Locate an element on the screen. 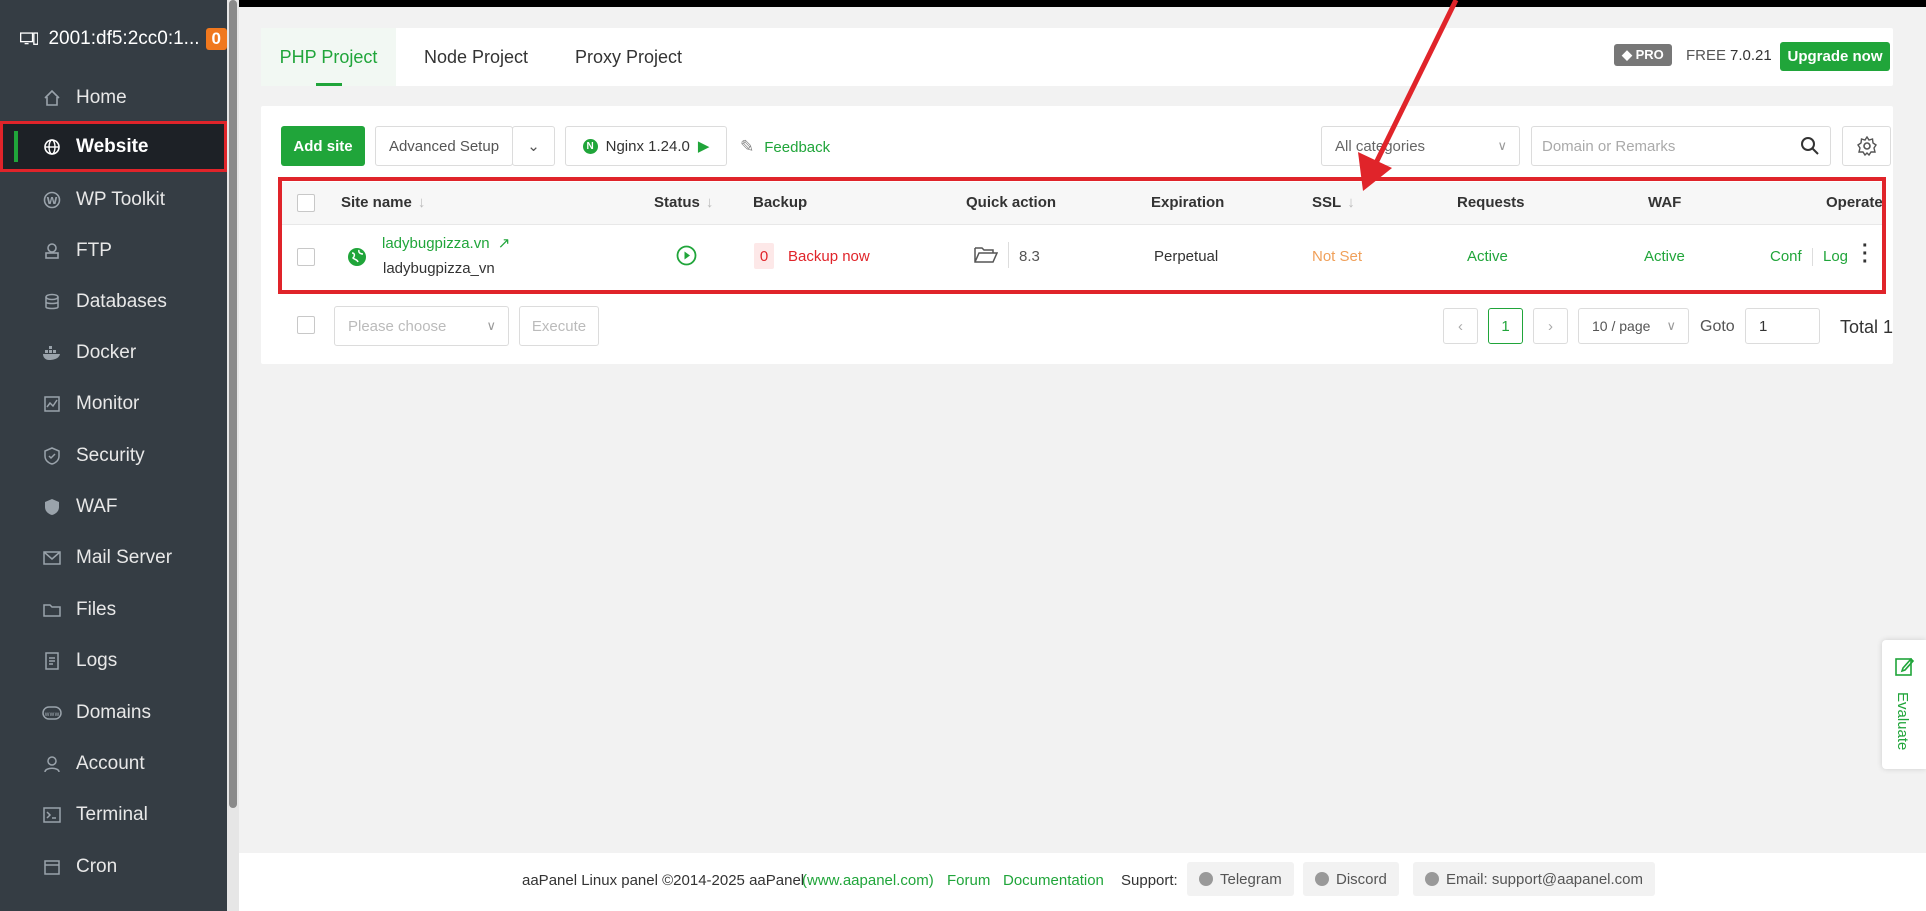 This screenshot has width=1926, height=911. sidebar-item-home: Home is located at coordinates (113, 97).